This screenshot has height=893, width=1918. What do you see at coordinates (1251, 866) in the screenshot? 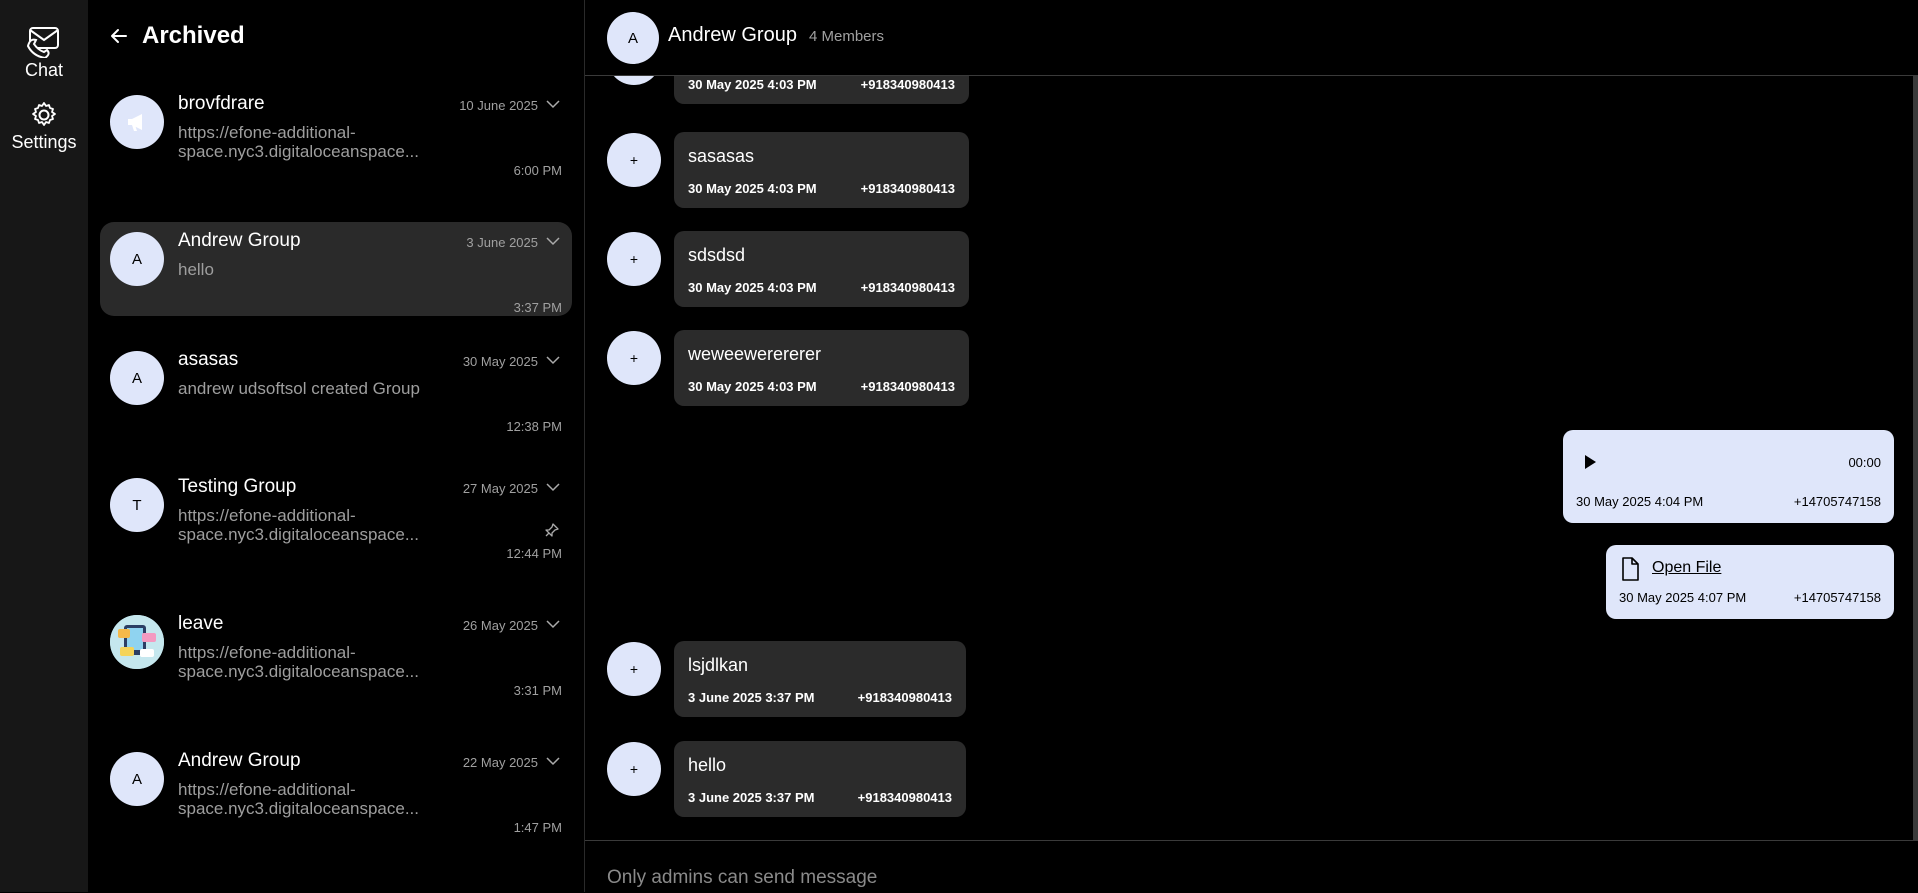
I see `composer-area: Only admins can send message` at bounding box center [1251, 866].